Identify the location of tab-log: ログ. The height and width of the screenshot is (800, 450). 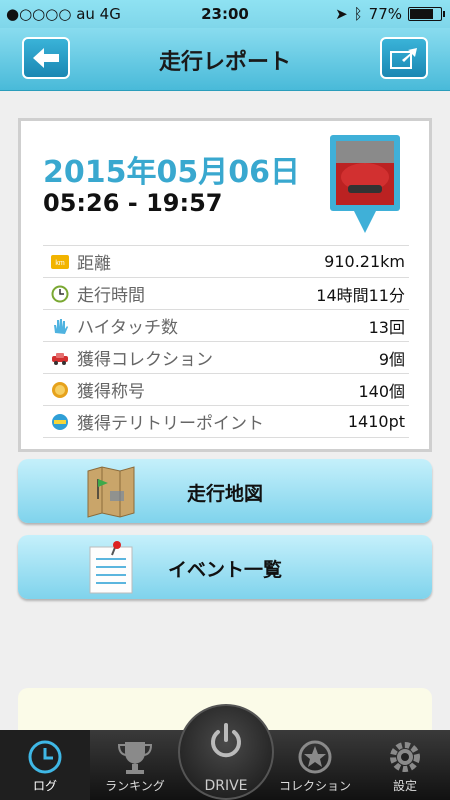
(45, 765).